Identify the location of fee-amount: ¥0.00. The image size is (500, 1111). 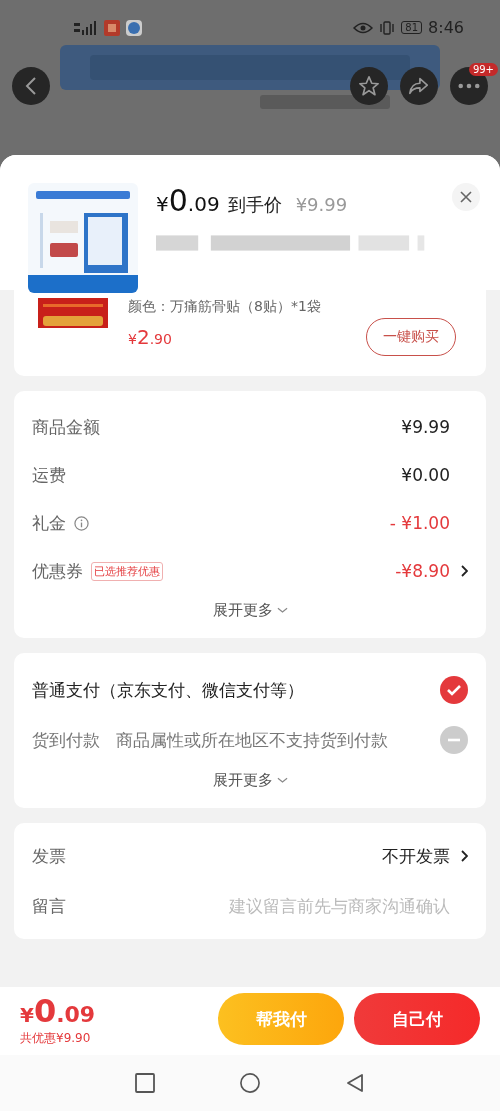
(425, 475).